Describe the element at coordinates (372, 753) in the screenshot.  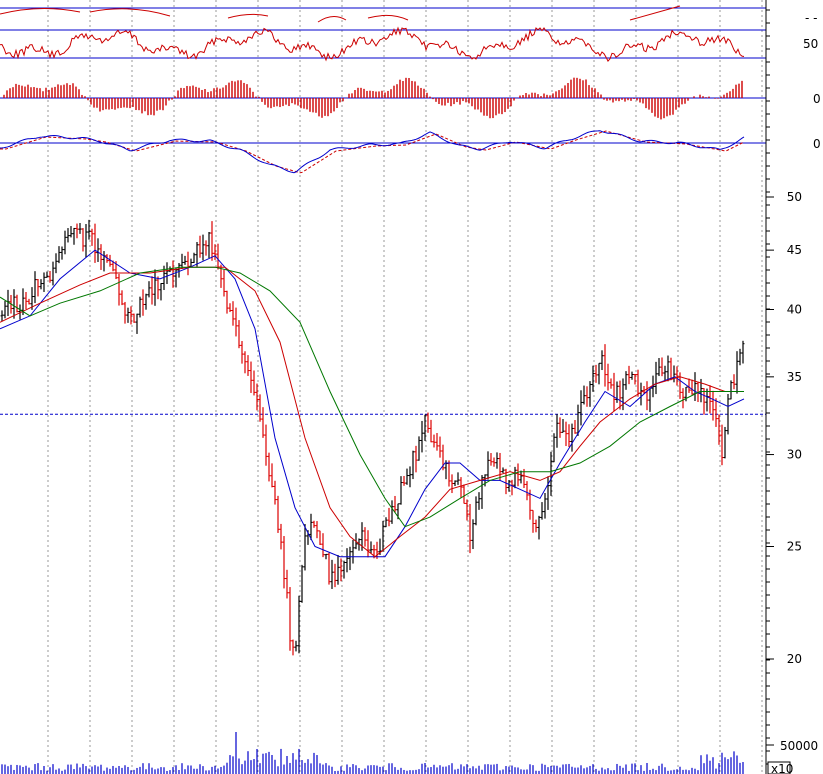
I see `volume-panel` at that location.